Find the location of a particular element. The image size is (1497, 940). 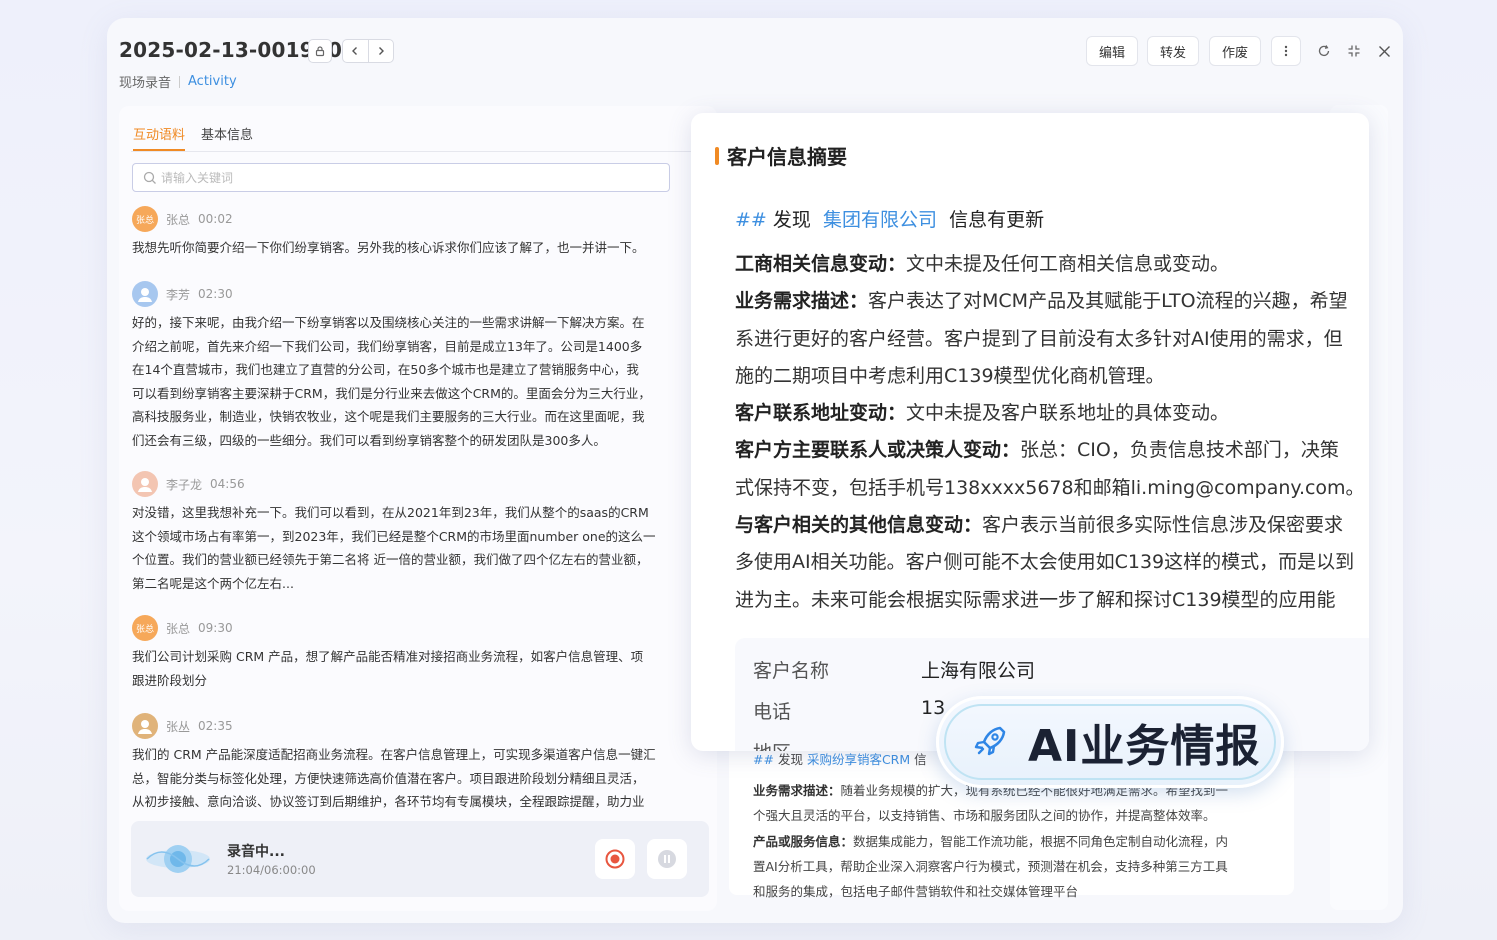

update-line: 和服务的集成，包括电子邮件营销软件和社交媒体管理平台 is located at coordinates (916, 891).